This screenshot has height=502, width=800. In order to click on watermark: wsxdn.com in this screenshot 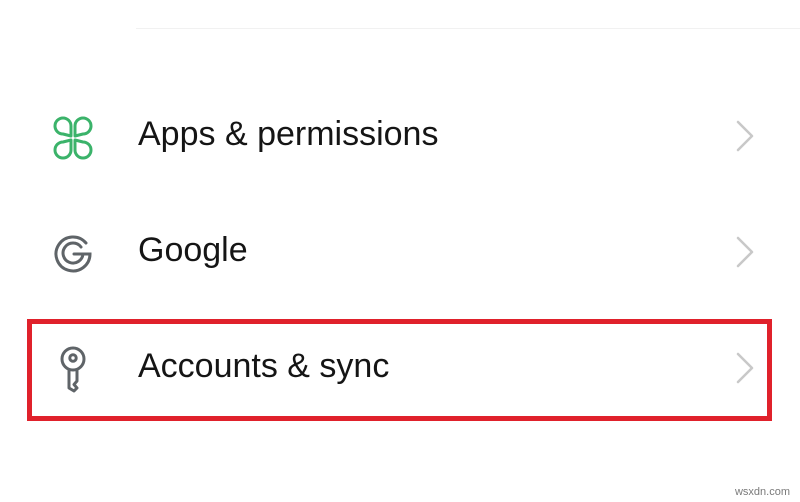, I will do `click(762, 492)`.